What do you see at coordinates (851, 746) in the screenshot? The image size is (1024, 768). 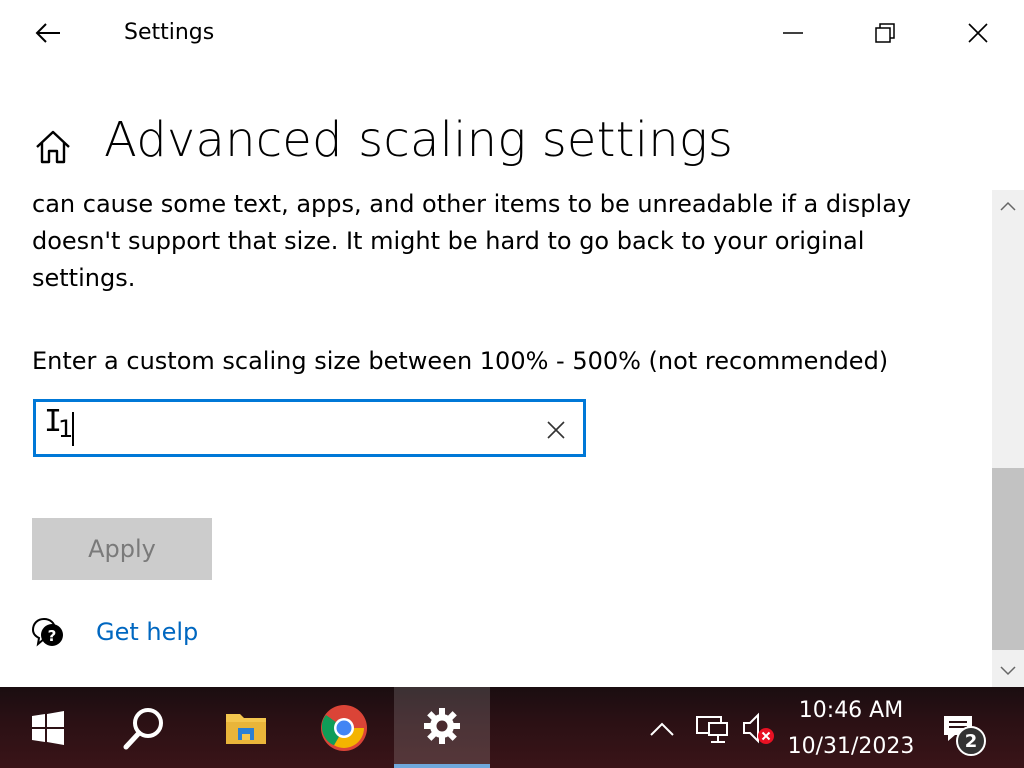 I see `clock-date: 10/31/2023` at bounding box center [851, 746].